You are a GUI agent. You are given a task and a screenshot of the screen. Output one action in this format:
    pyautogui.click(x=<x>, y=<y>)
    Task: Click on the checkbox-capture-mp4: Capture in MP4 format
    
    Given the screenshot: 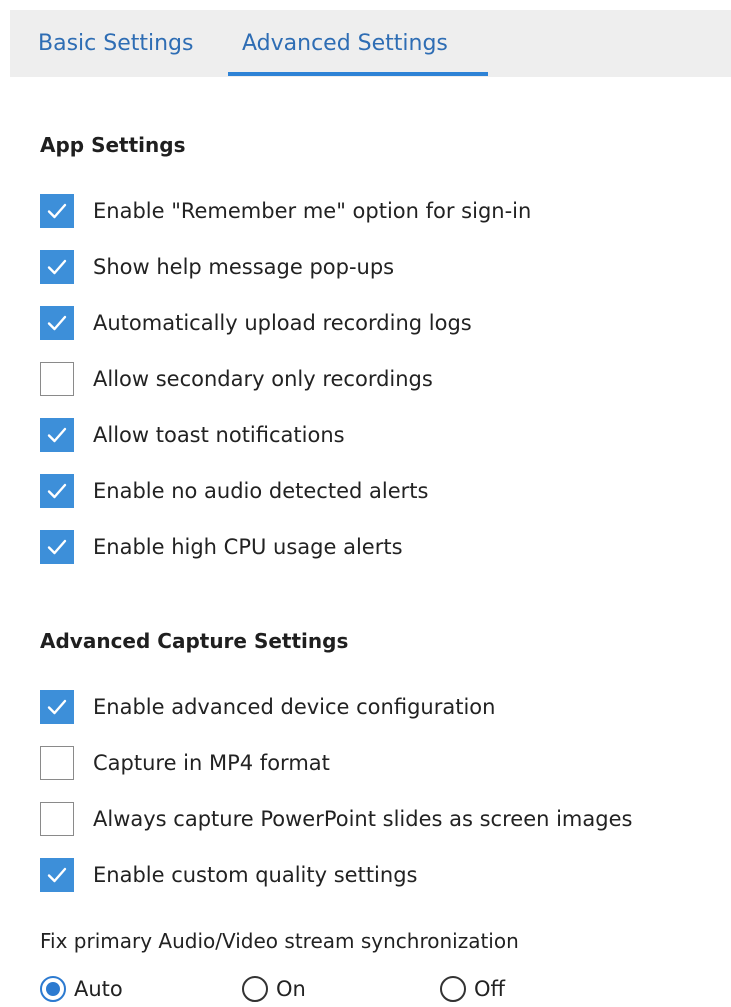 What is the action you would take?
    pyautogui.click(x=185, y=763)
    